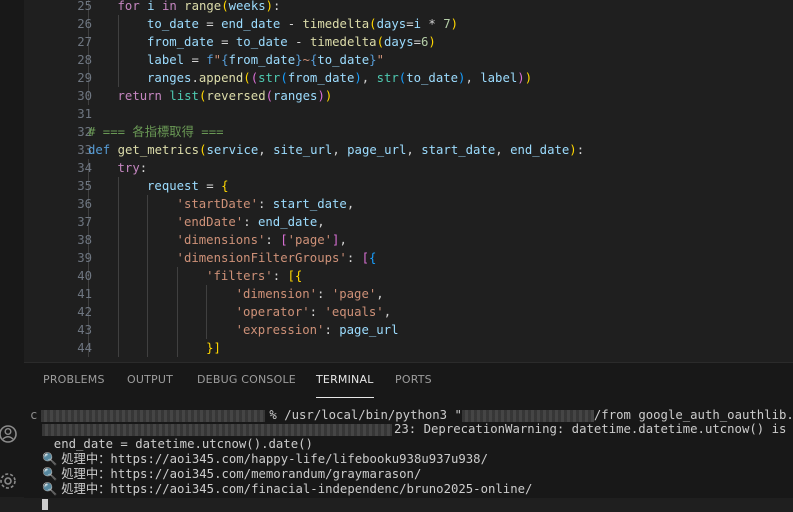 The image size is (793, 512). I want to click on code-token: service, so click(232, 150).